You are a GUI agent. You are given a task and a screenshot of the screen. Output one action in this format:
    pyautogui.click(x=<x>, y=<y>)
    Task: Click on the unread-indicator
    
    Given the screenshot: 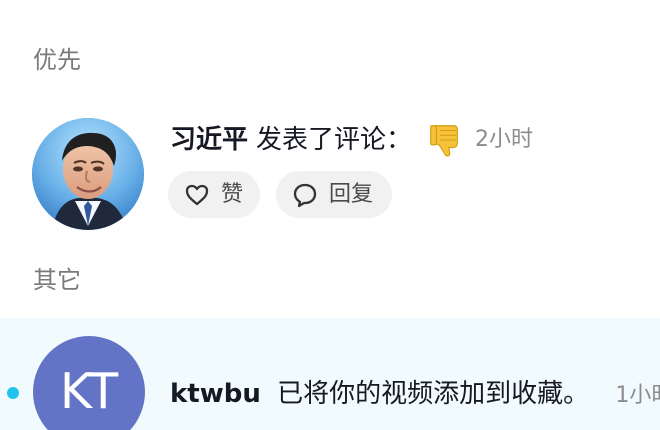 What is the action you would take?
    pyautogui.click(x=13, y=393)
    